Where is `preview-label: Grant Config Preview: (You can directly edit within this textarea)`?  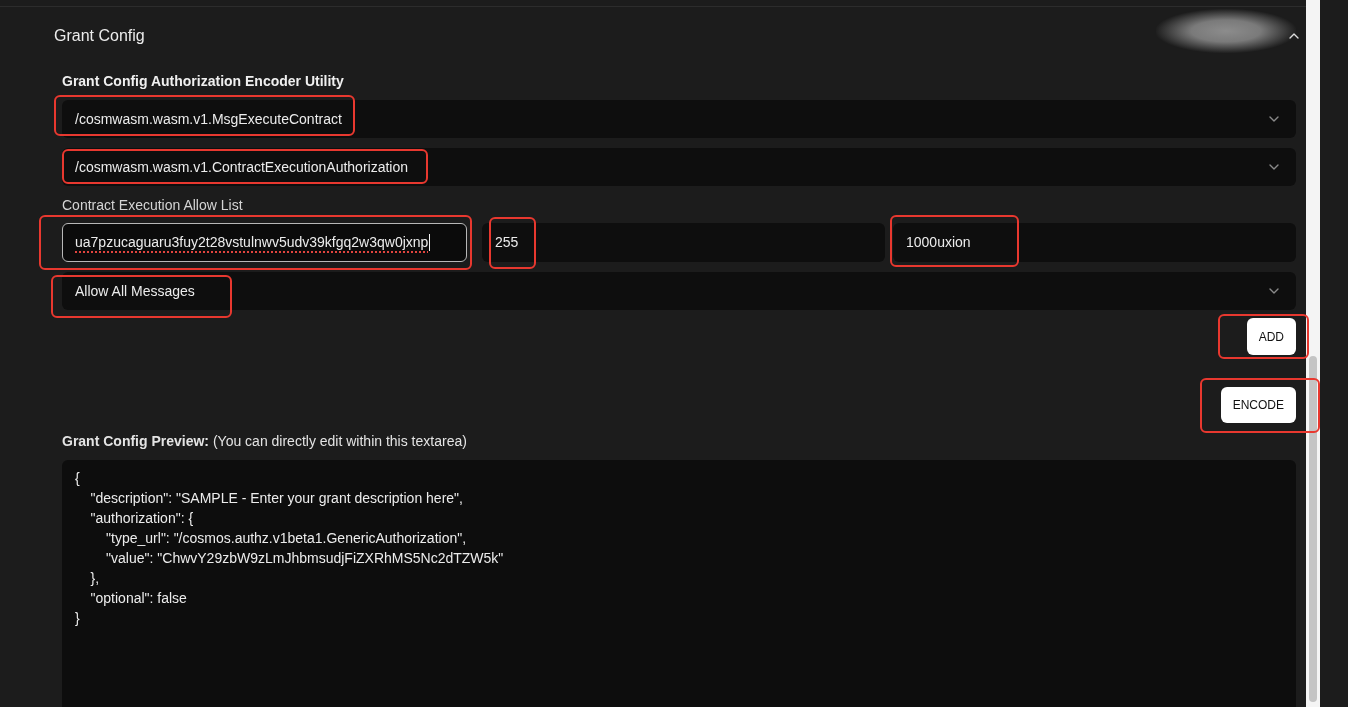 preview-label: Grant Config Preview: (You can directly edit within this textarea) is located at coordinates (265, 441).